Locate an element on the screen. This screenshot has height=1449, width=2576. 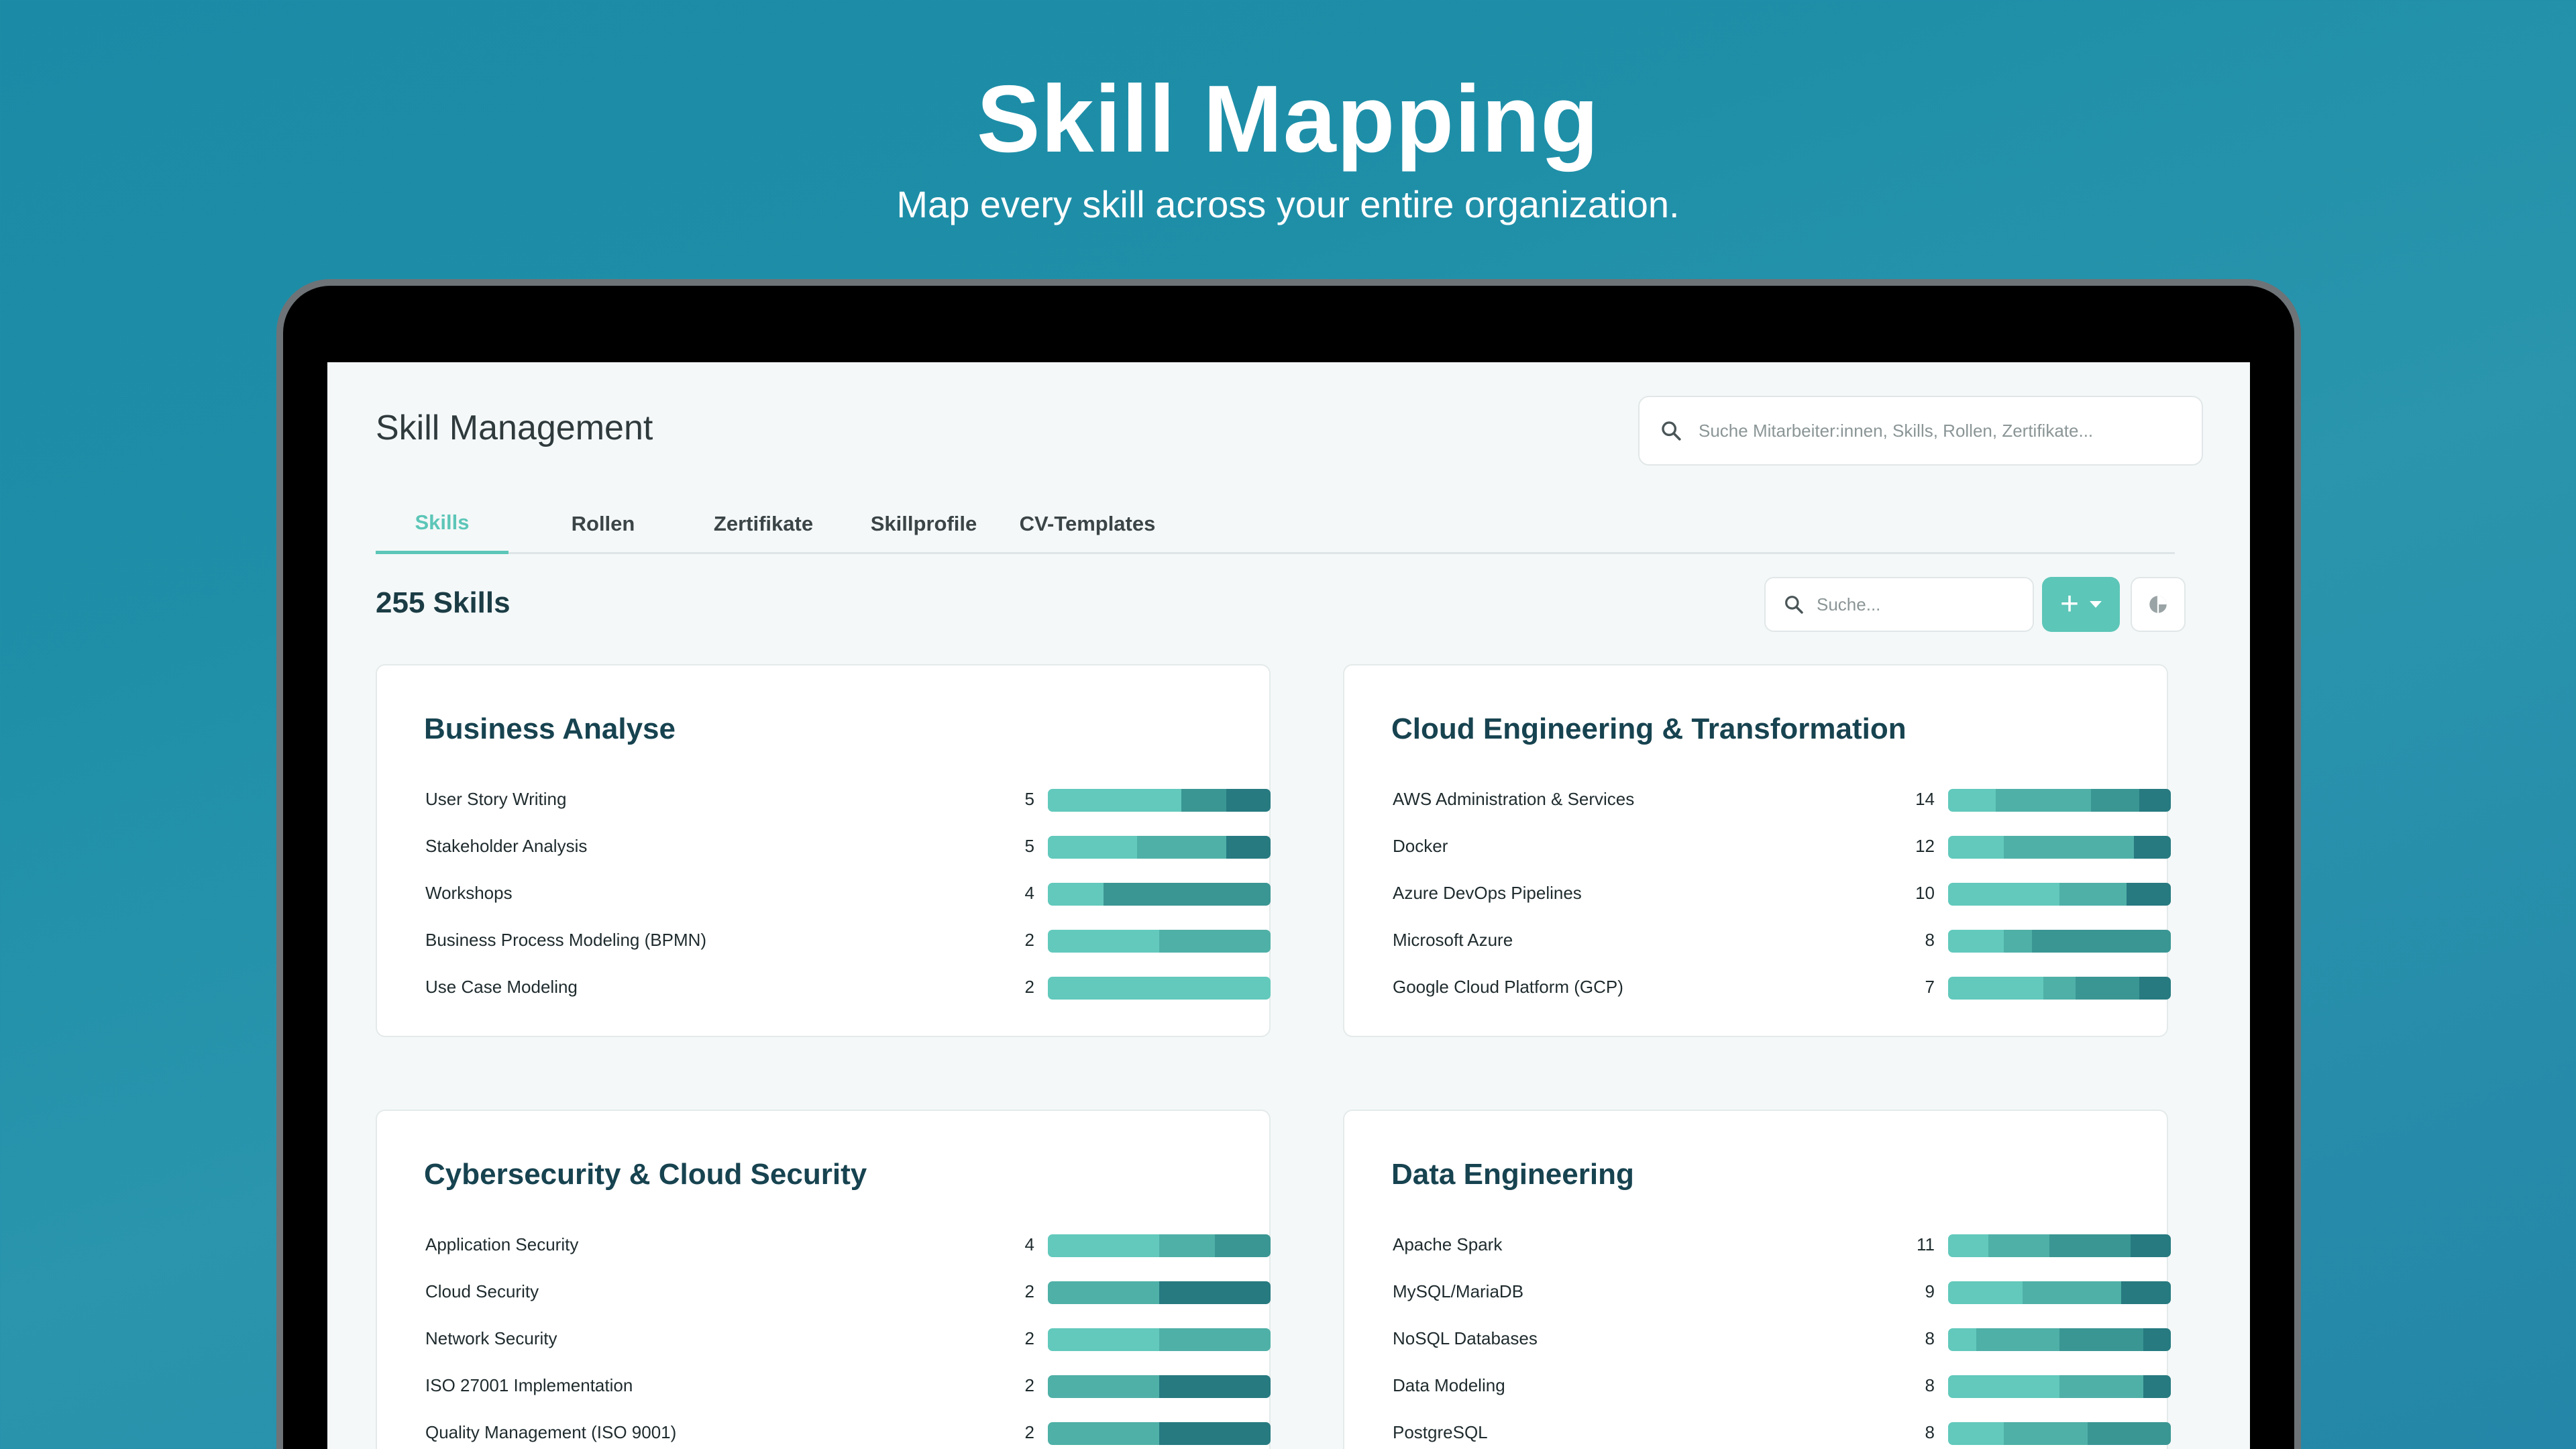
tab-skillprofile: Skillprofile is located at coordinates (923, 524).